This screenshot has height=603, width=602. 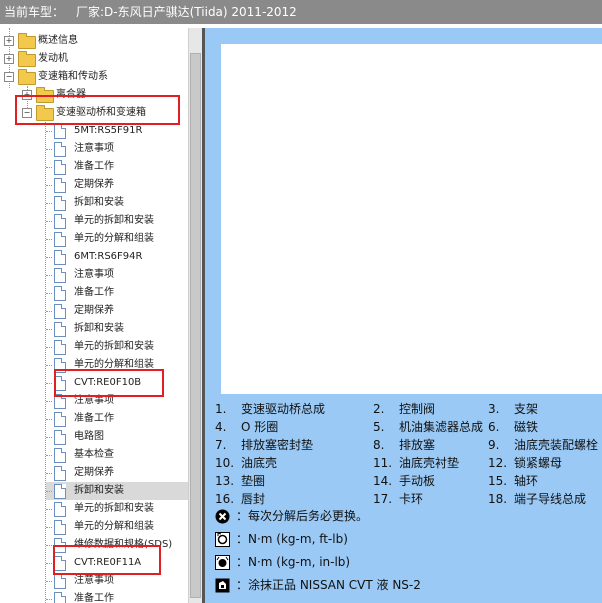 I want to click on legend-item: 15. 轴环, so click(x=513, y=481).